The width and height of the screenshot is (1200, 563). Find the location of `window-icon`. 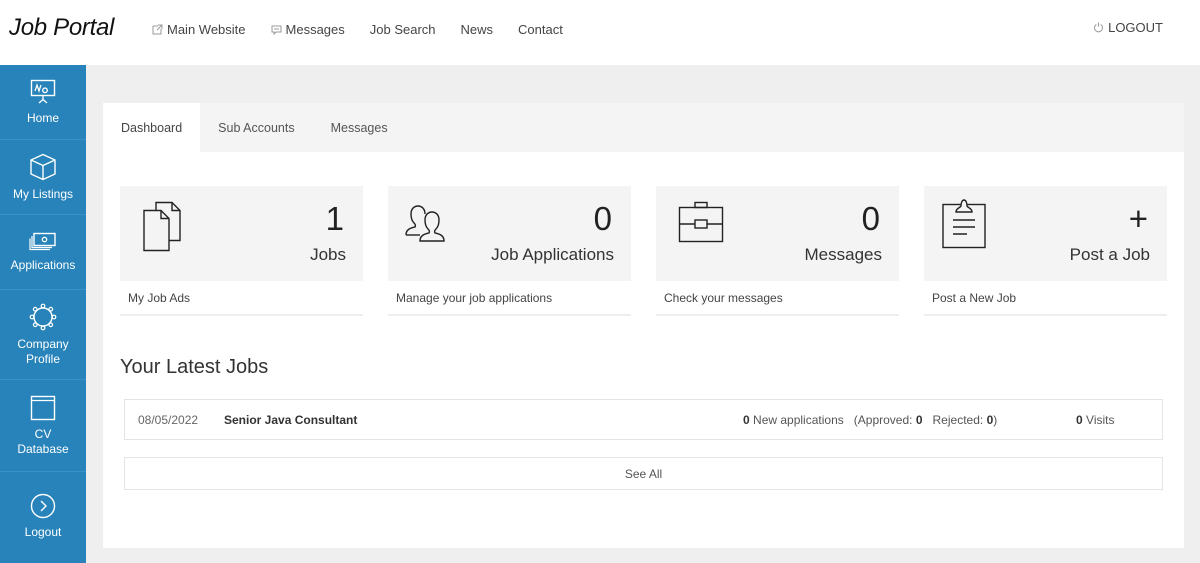

window-icon is located at coordinates (43, 407).